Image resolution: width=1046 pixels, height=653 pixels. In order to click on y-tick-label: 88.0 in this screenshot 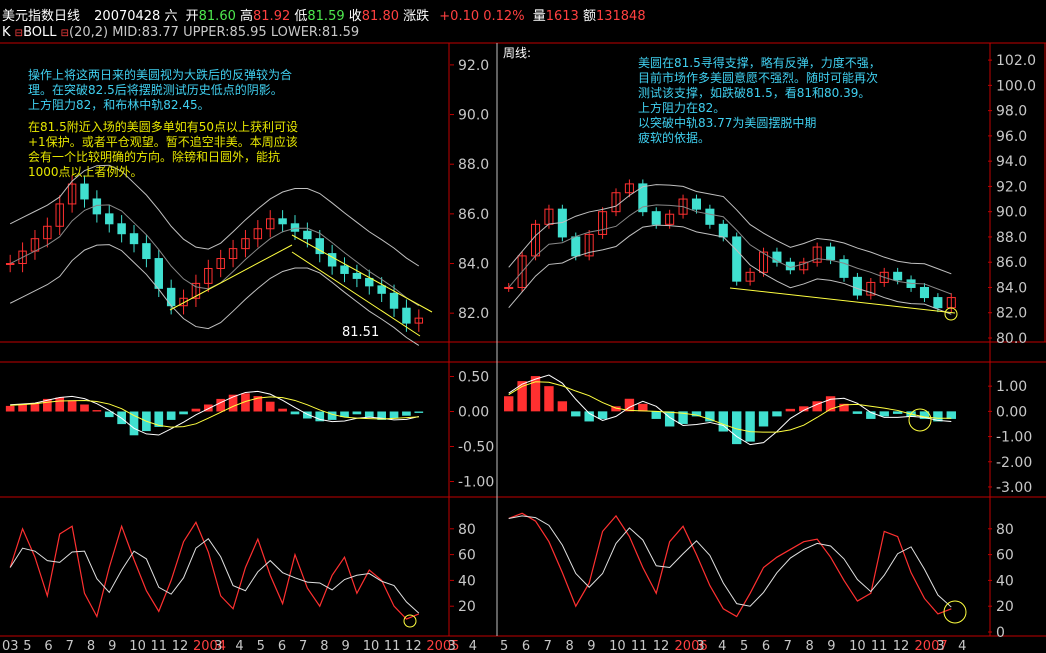, I will do `click(1011, 238)`.